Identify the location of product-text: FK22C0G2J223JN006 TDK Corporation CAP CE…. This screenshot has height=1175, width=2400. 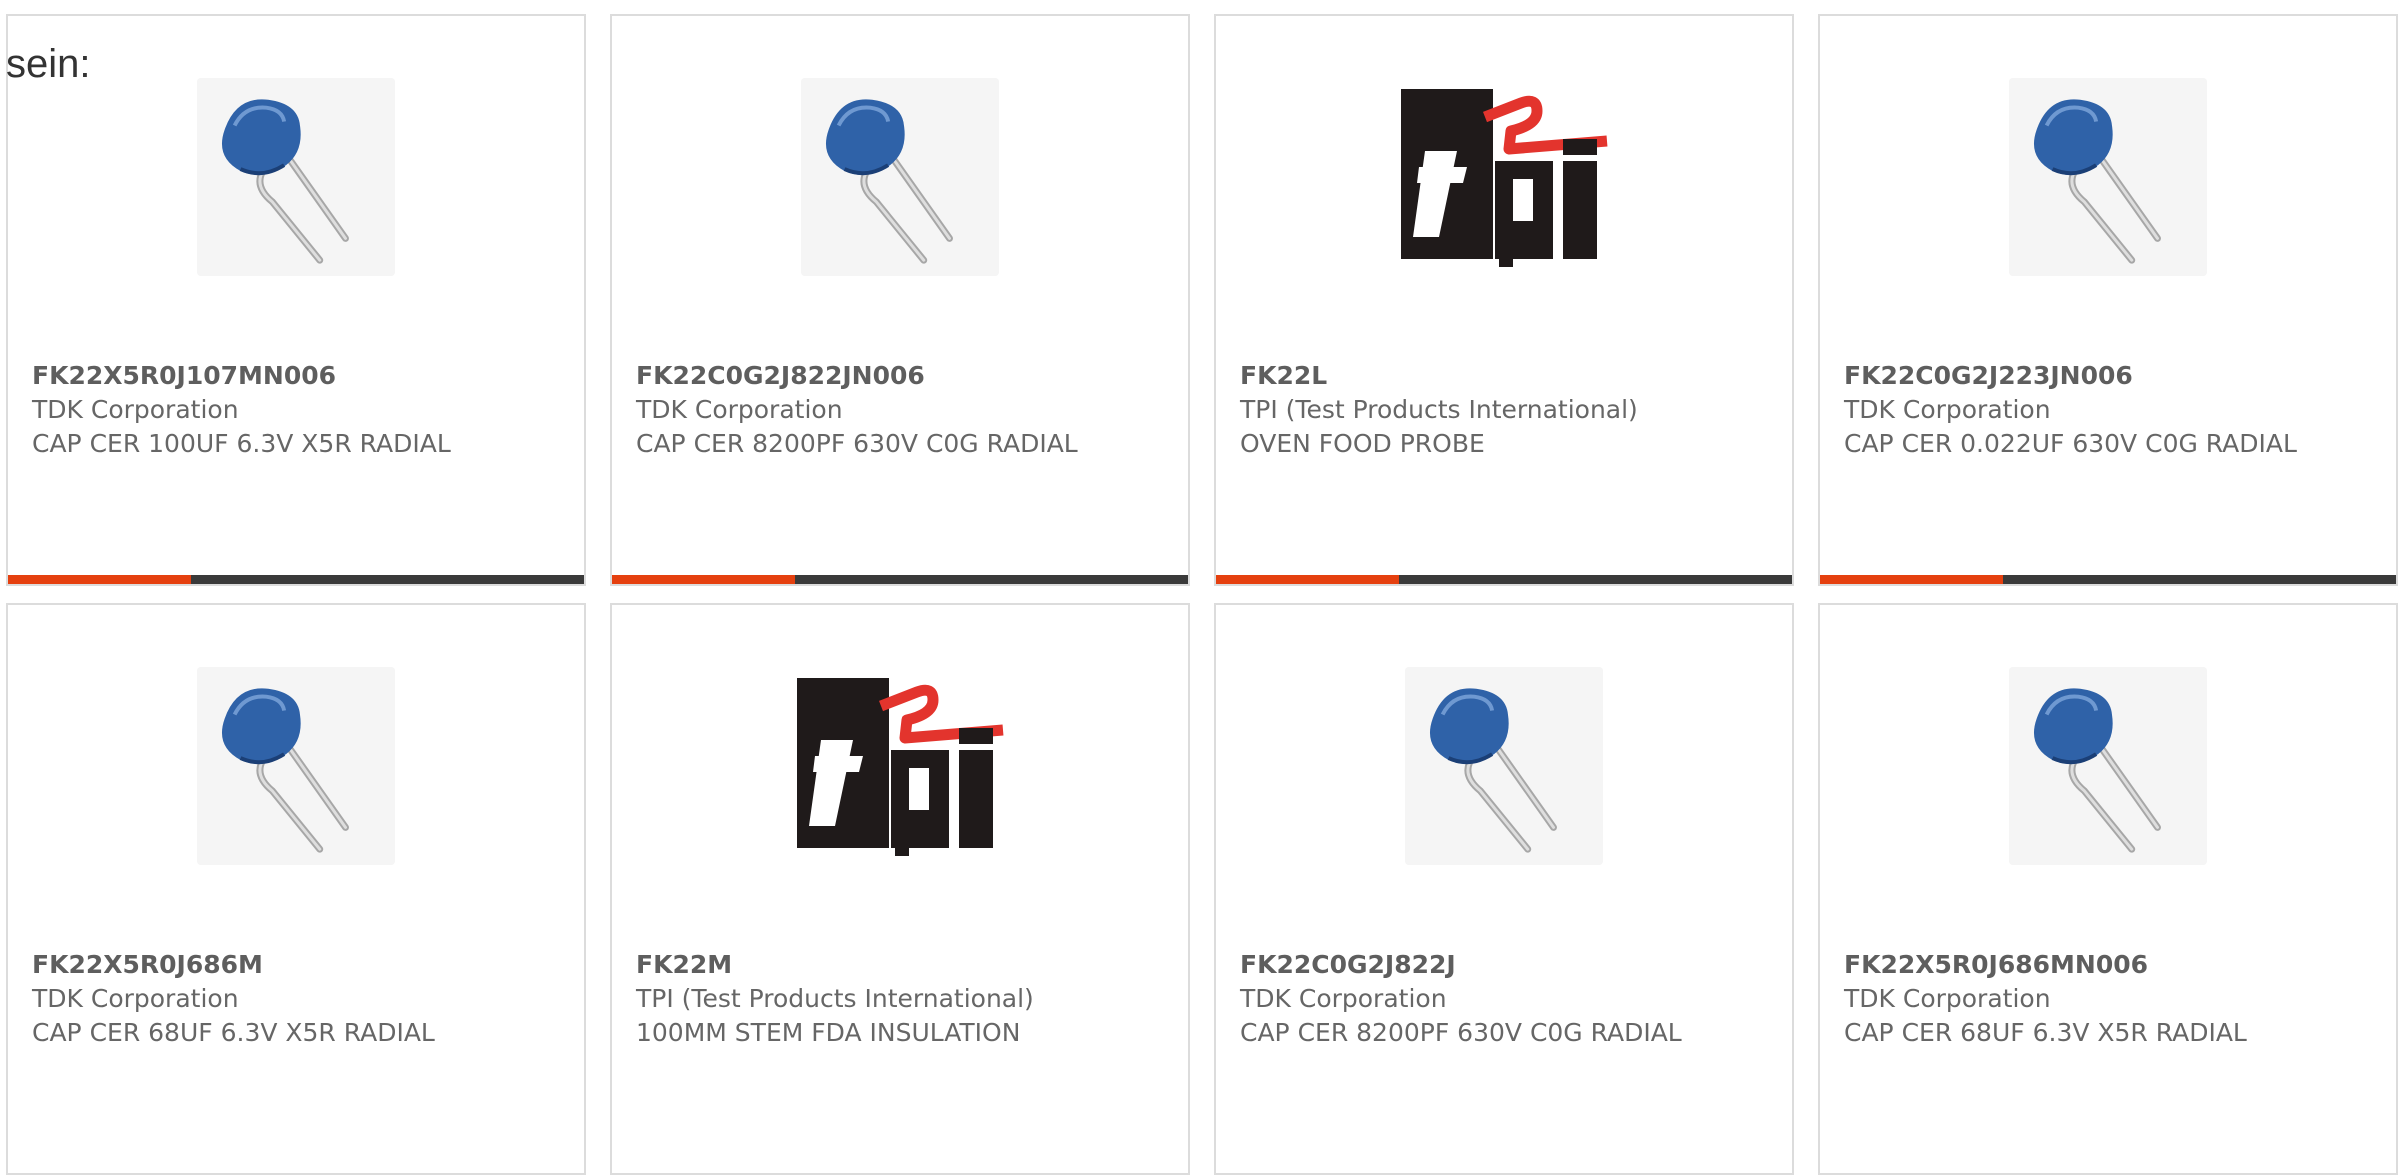
(2102, 410).